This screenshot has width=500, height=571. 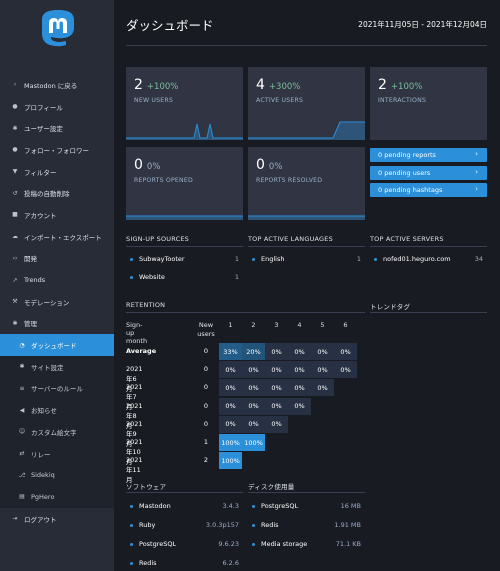 I want to click on sidebar-item-label: サイト設定, so click(x=47, y=367).